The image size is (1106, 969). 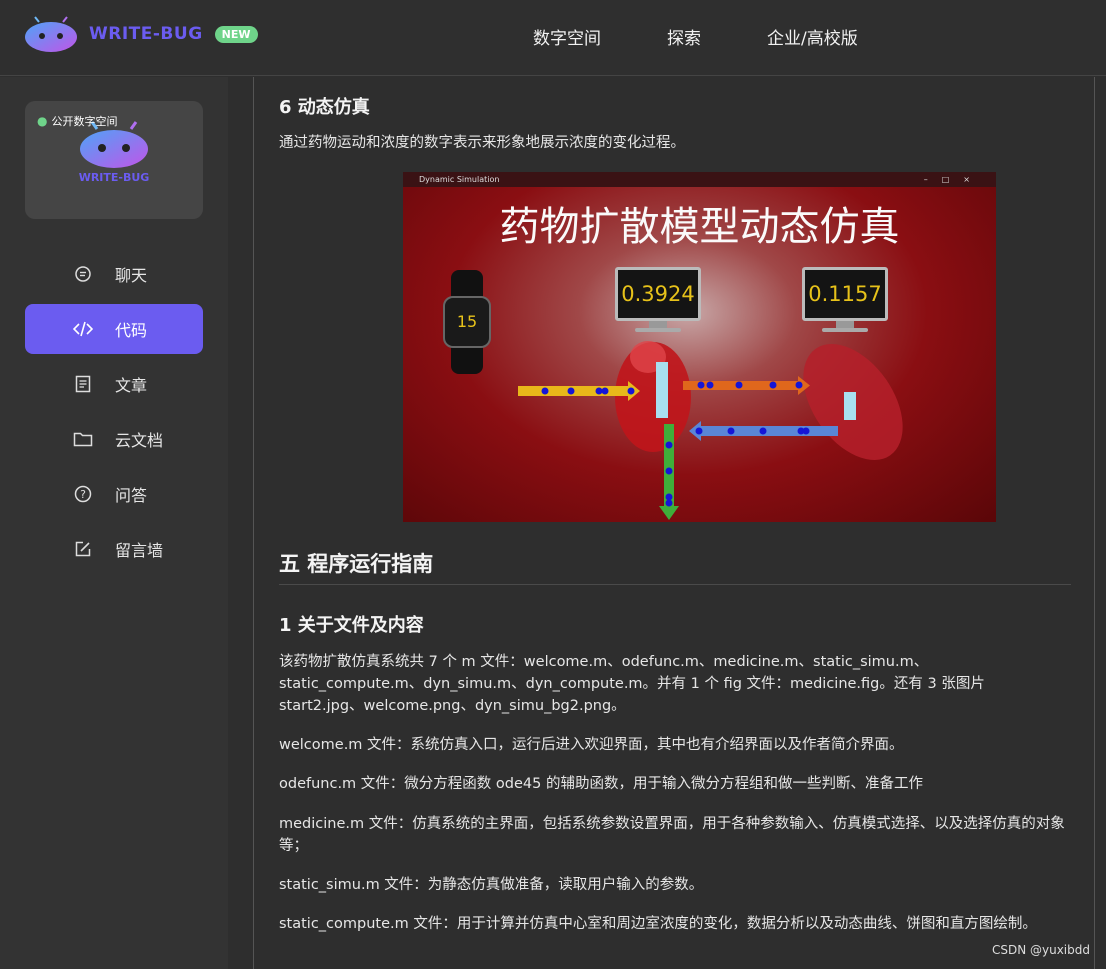 What do you see at coordinates (42, 121) in the screenshot?
I see `android-icon: ●` at bounding box center [42, 121].